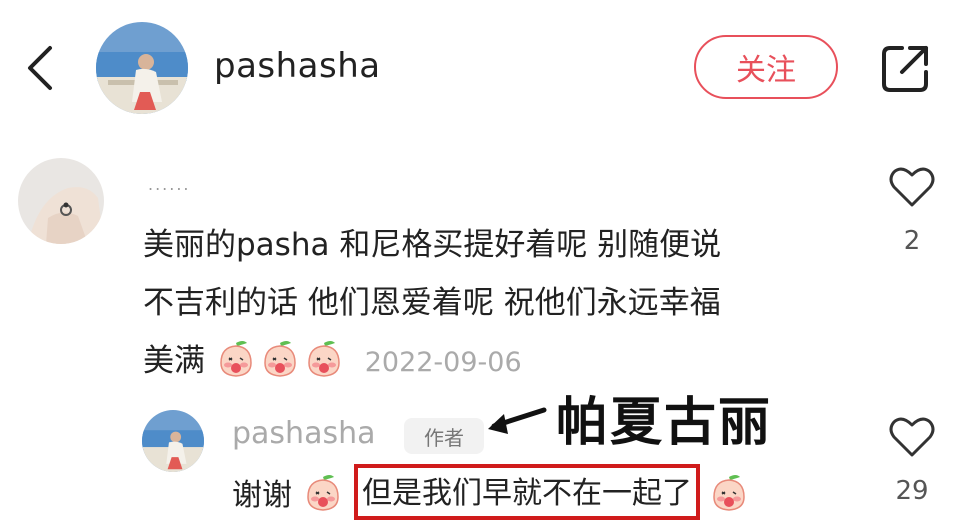 This screenshot has height=522, width=960. I want to click on reply-avatar, so click(173, 441).